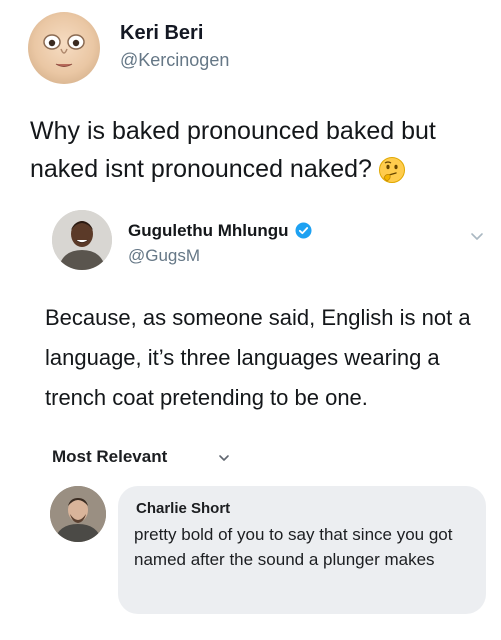 This screenshot has height=640, width=501. What do you see at coordinates (109, 457) in the screenshot?
I see `sort-dropdown-label: Most Relevant` at bounding box center [109, 457].